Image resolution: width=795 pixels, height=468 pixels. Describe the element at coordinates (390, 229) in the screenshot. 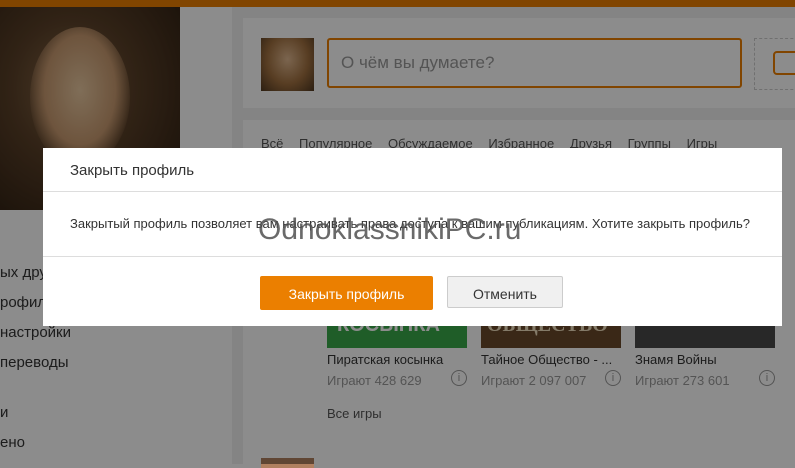

I see `watermark: OdnoklassnikiPC.ru` at that location.